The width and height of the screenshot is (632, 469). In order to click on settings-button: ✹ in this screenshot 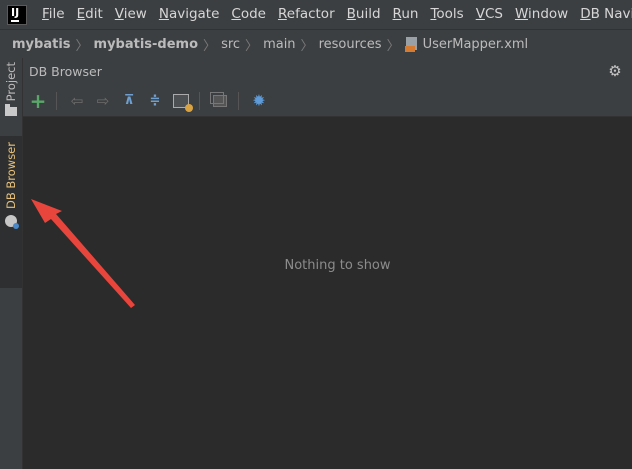, I will do `click(259, 101)`.